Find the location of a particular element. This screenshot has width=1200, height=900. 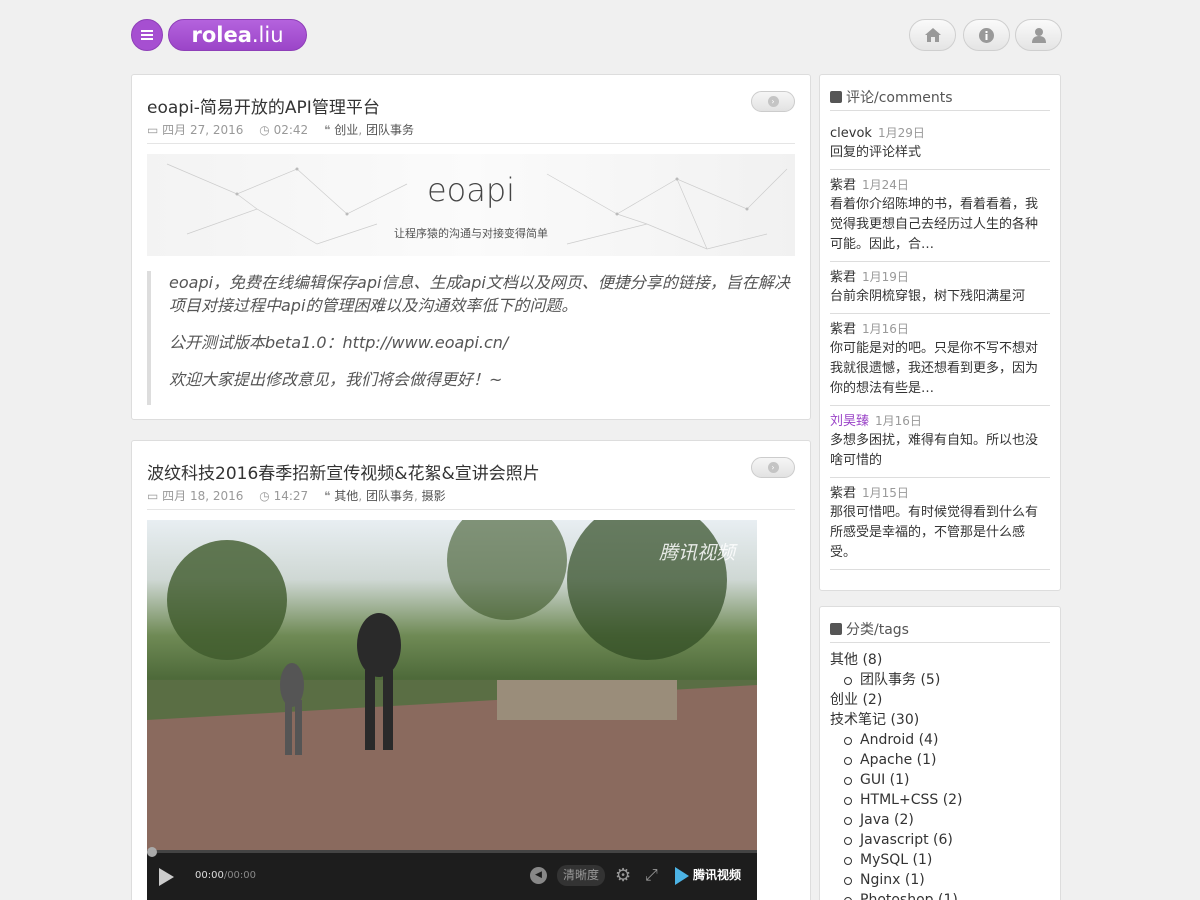

post-meta: ▭ 四月 18, 2016 ◷ 14:27 ❝ 其他, 团队事务, 摄影 is located at coordinates (296, 496).